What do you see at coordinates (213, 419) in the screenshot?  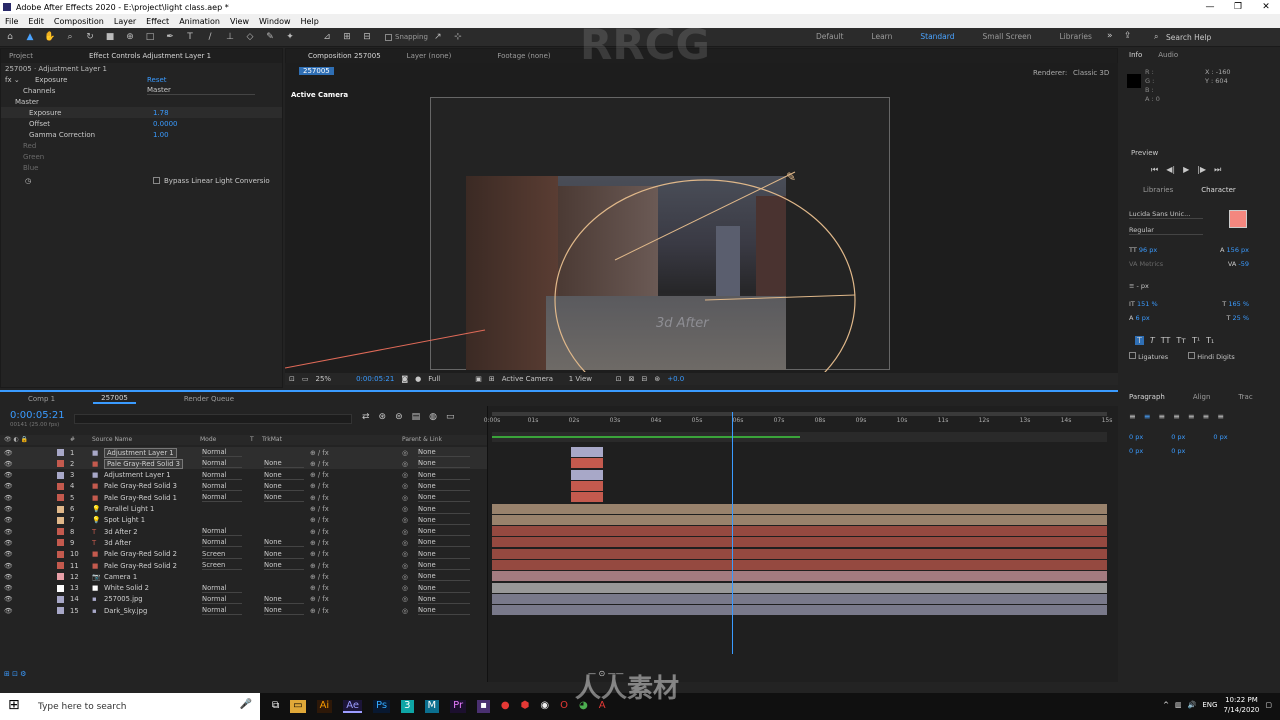 I see `layer-search-input` at bounding box center [213, 419].